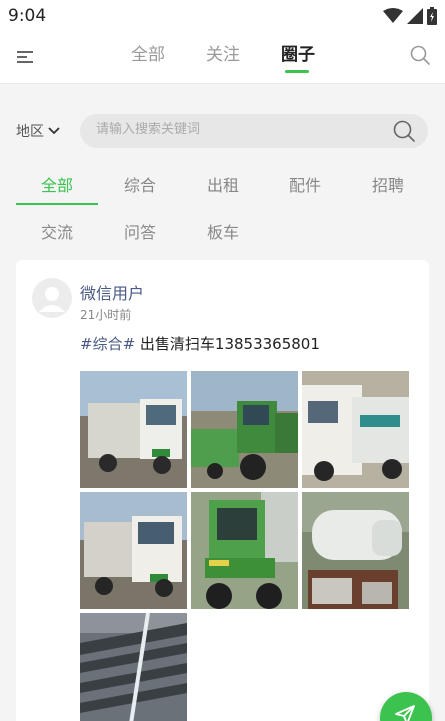  I want to click on top-tab-indicator, so click(297, 71).